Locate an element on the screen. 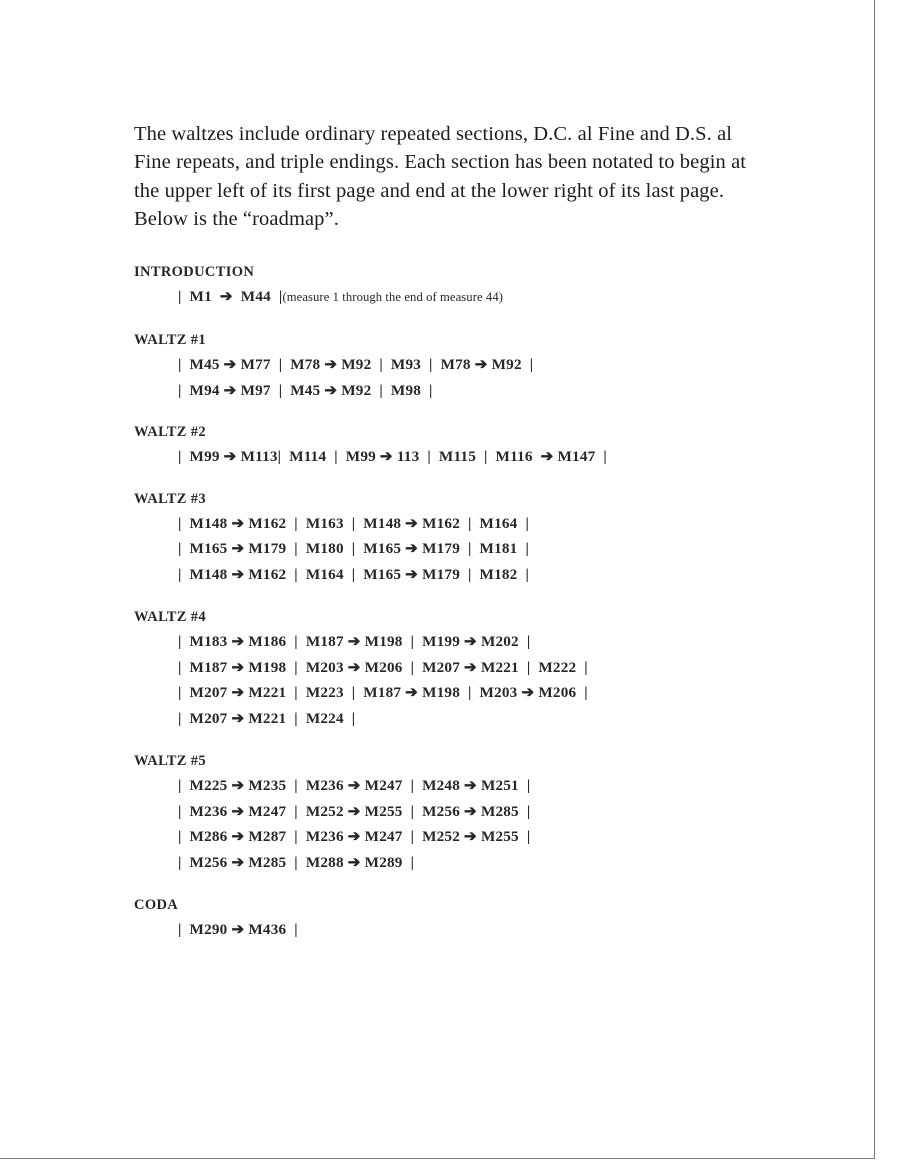 Image resolution: width=900 pixels, height=1164 pixels. page-border-bottom is located at coordinates (437, 1158).